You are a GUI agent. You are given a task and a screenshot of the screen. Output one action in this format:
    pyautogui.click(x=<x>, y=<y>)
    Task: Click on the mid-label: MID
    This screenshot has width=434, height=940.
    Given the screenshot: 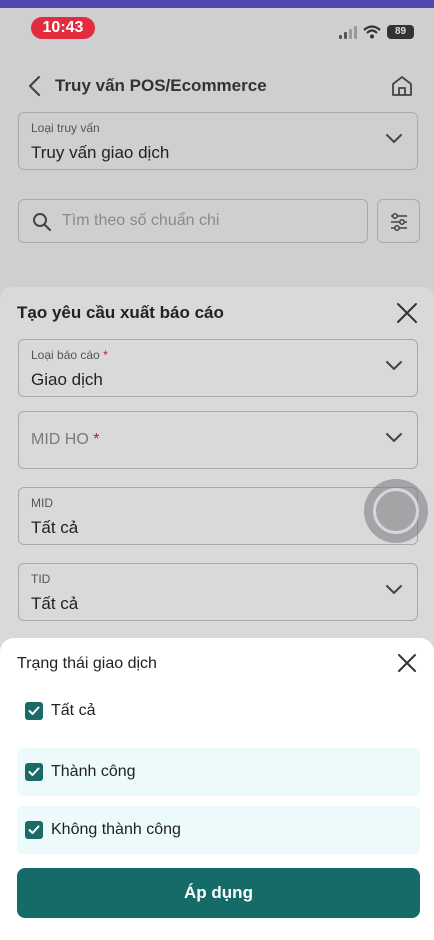 What is the action you would take?
    pyautogui.click(x=42, y=503)
    